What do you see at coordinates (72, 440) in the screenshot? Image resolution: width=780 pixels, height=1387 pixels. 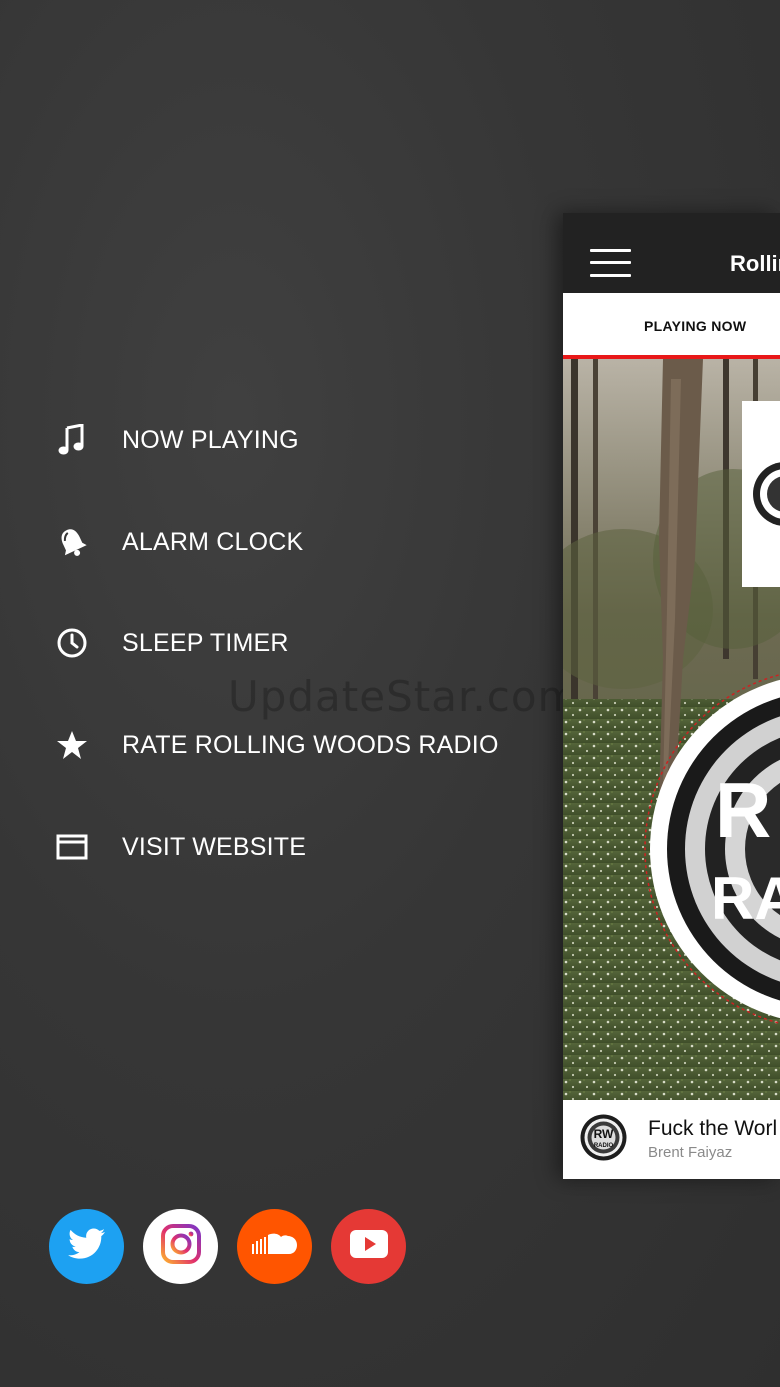 I see `music-note-icon` at bounding box center [72, 440].